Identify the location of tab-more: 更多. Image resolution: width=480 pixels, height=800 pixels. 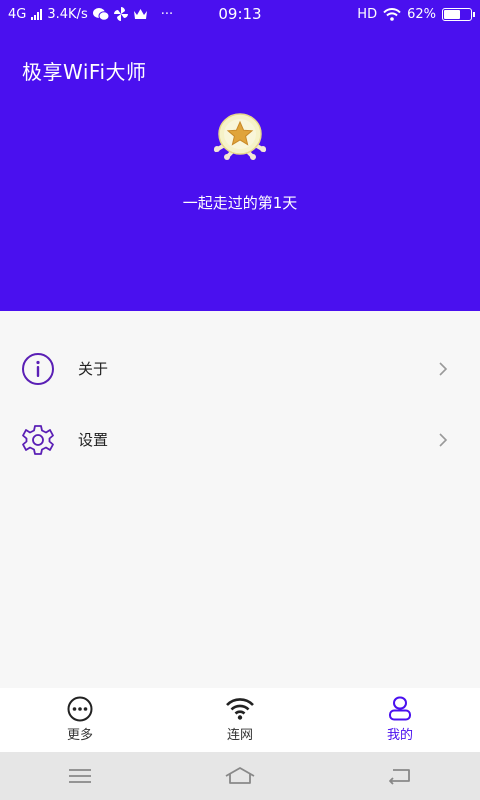
(80, 720).